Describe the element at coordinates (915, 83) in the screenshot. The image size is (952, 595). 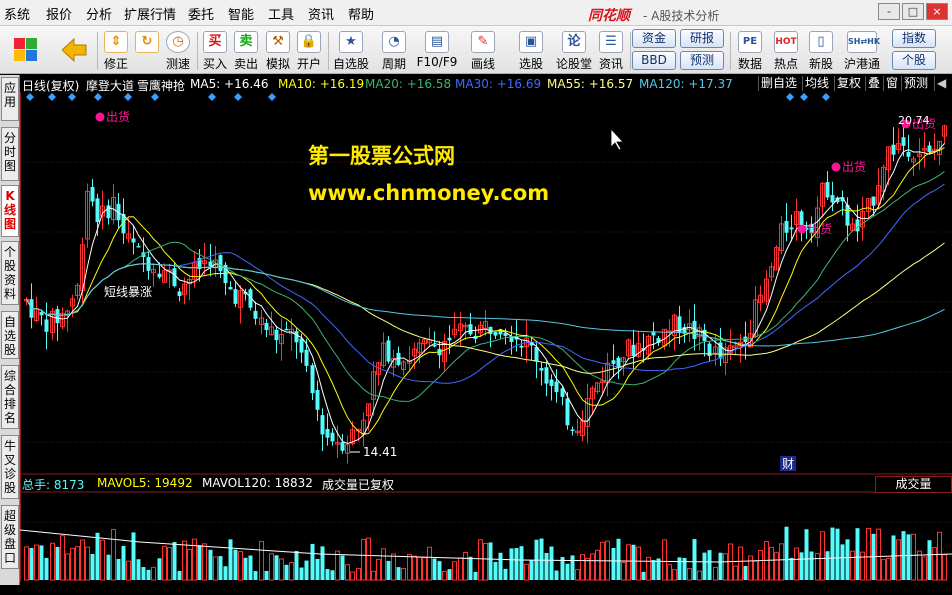
I see `forecast-chart-button: 预测` at that location.